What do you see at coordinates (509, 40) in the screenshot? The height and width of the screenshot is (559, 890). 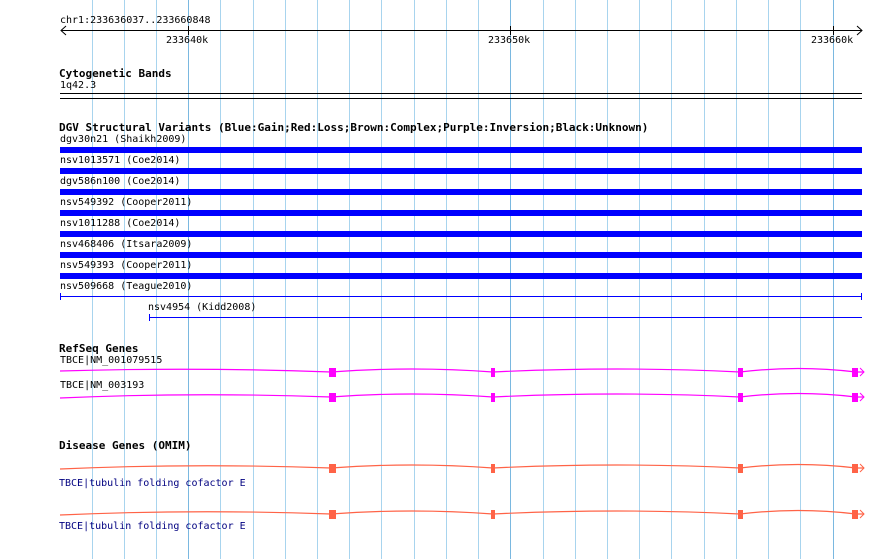 I see `ruler-tick-label: 233650k` at bounding box center [509, 40].